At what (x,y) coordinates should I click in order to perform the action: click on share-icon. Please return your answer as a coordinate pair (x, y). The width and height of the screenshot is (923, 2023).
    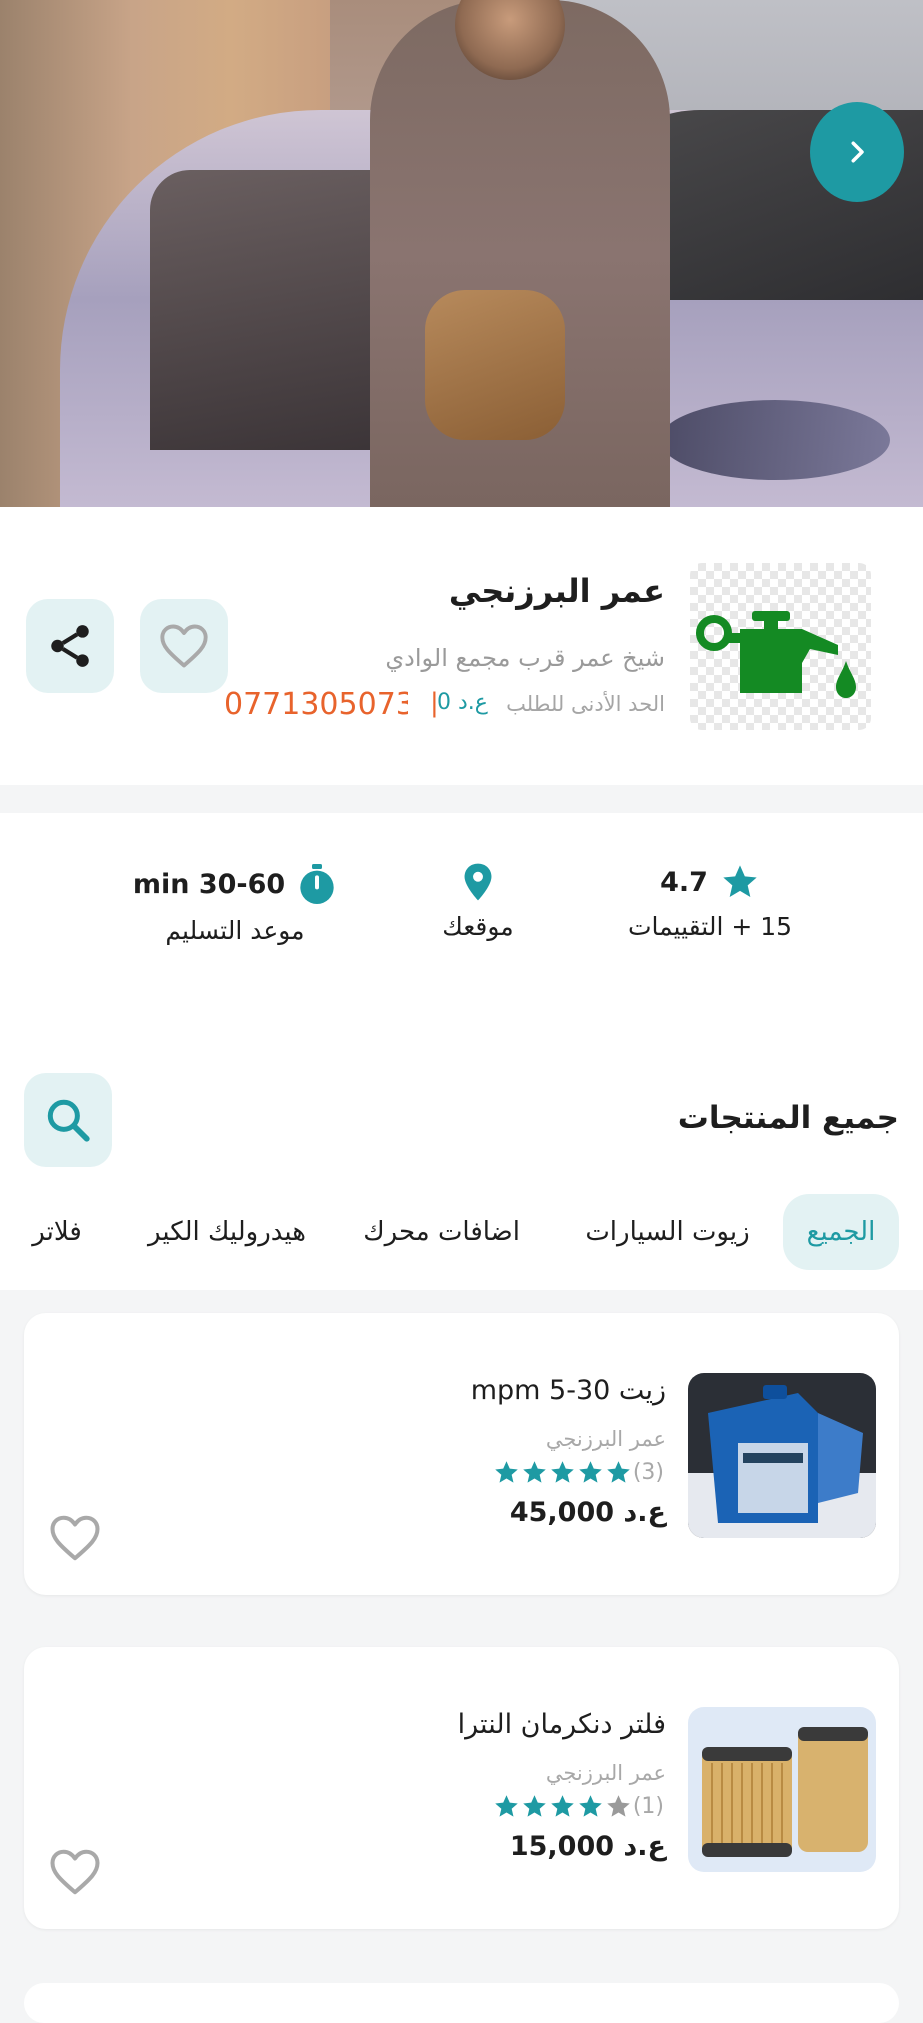
    Looking at the image, I should click on (70, 646).